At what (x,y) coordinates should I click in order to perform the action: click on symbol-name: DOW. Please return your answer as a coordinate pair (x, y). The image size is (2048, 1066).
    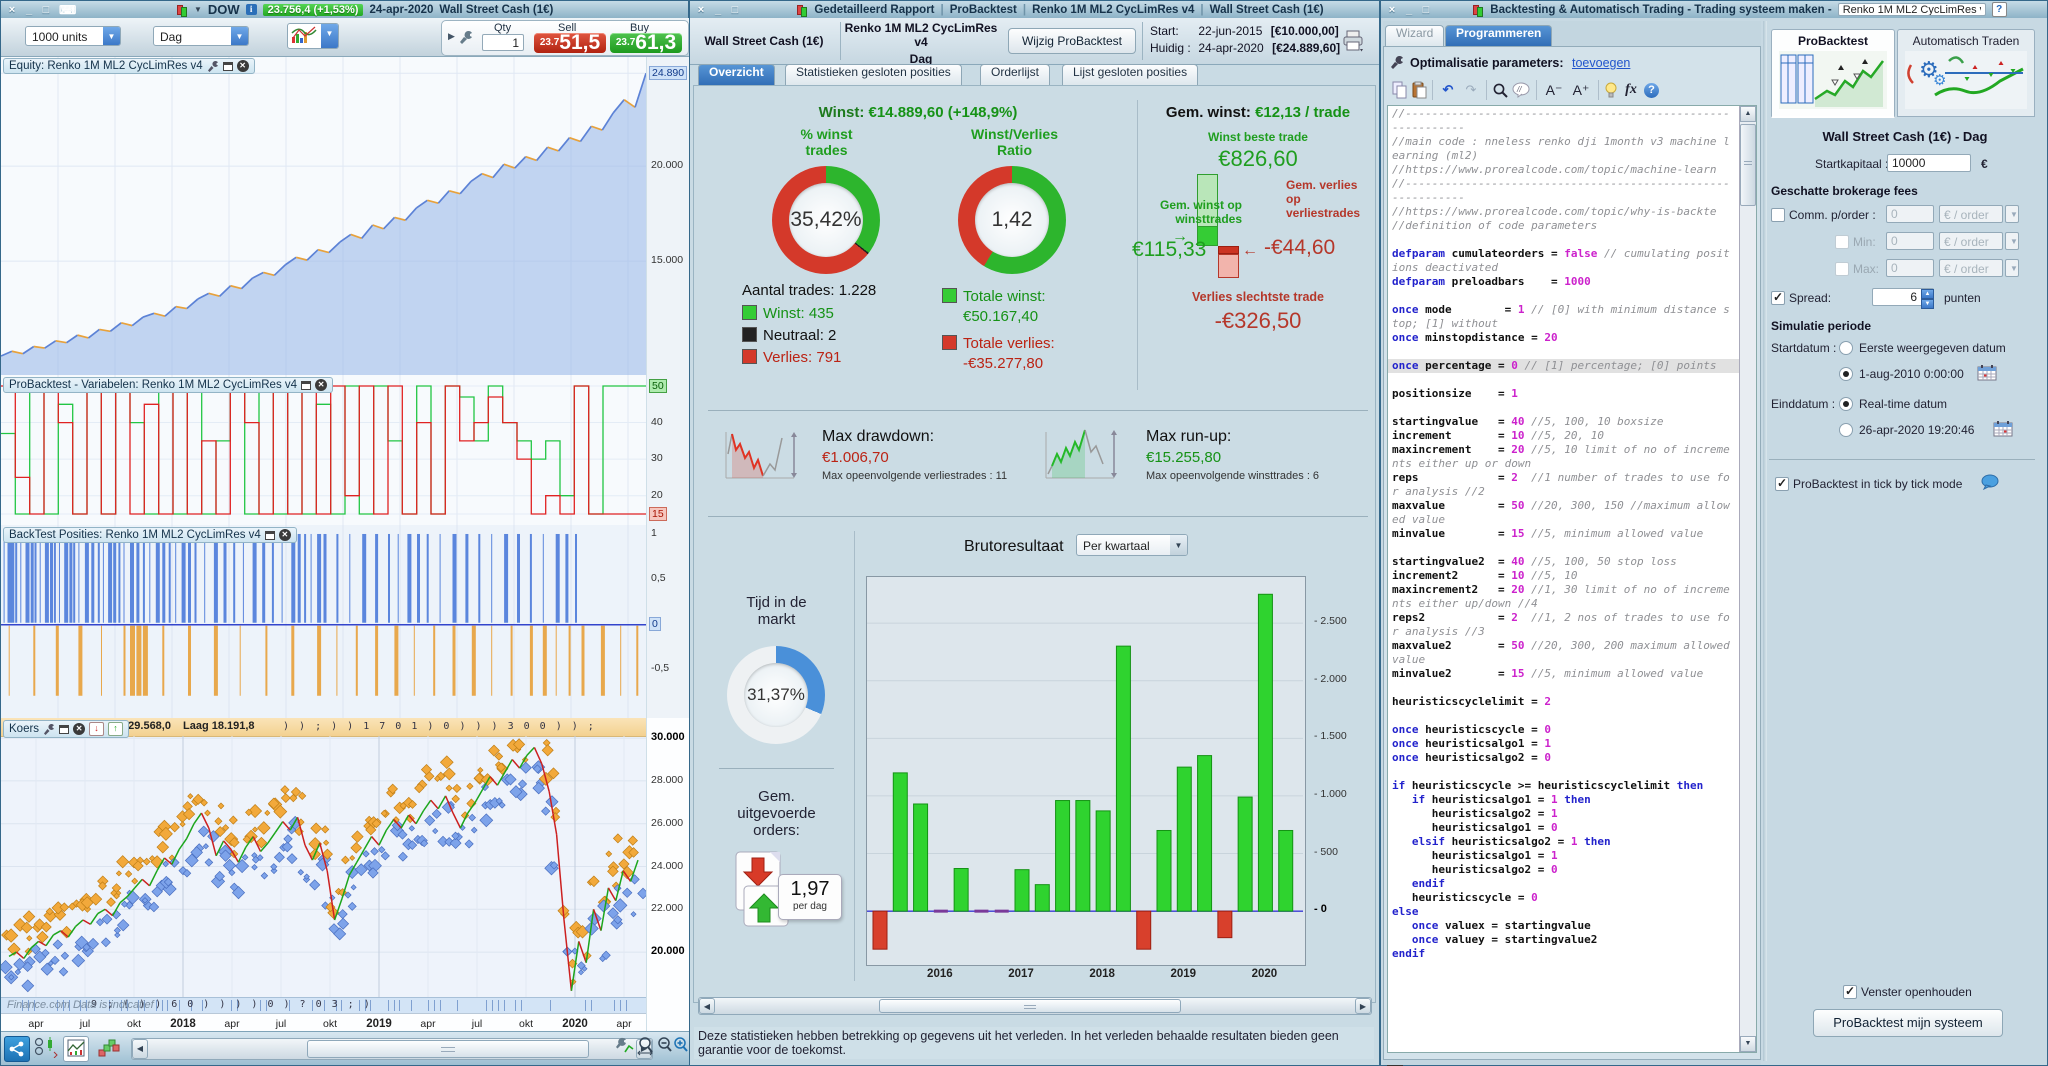
    Looking at the image, I should click on (224, 9).